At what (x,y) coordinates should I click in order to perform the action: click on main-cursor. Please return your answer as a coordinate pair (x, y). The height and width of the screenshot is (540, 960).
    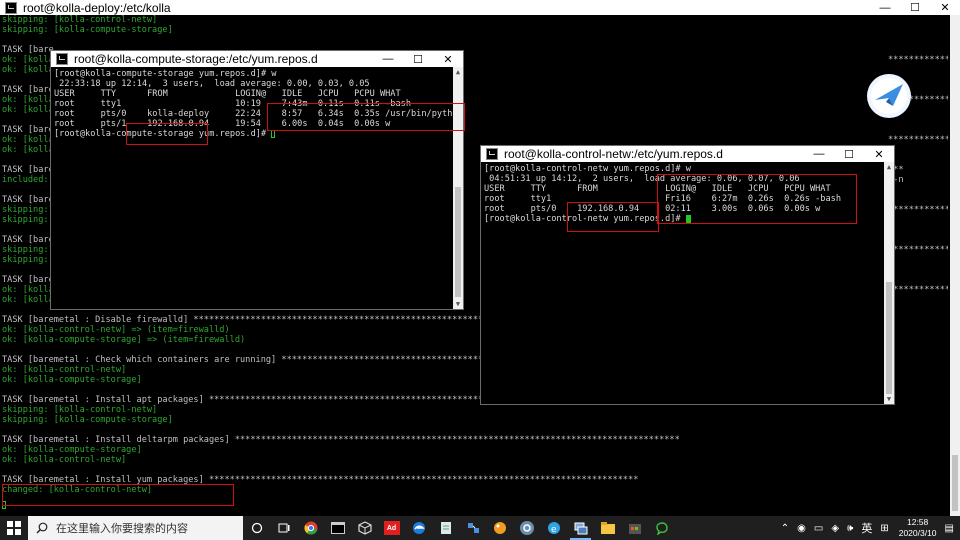
    Looking at the image, I should click on (4, 503).